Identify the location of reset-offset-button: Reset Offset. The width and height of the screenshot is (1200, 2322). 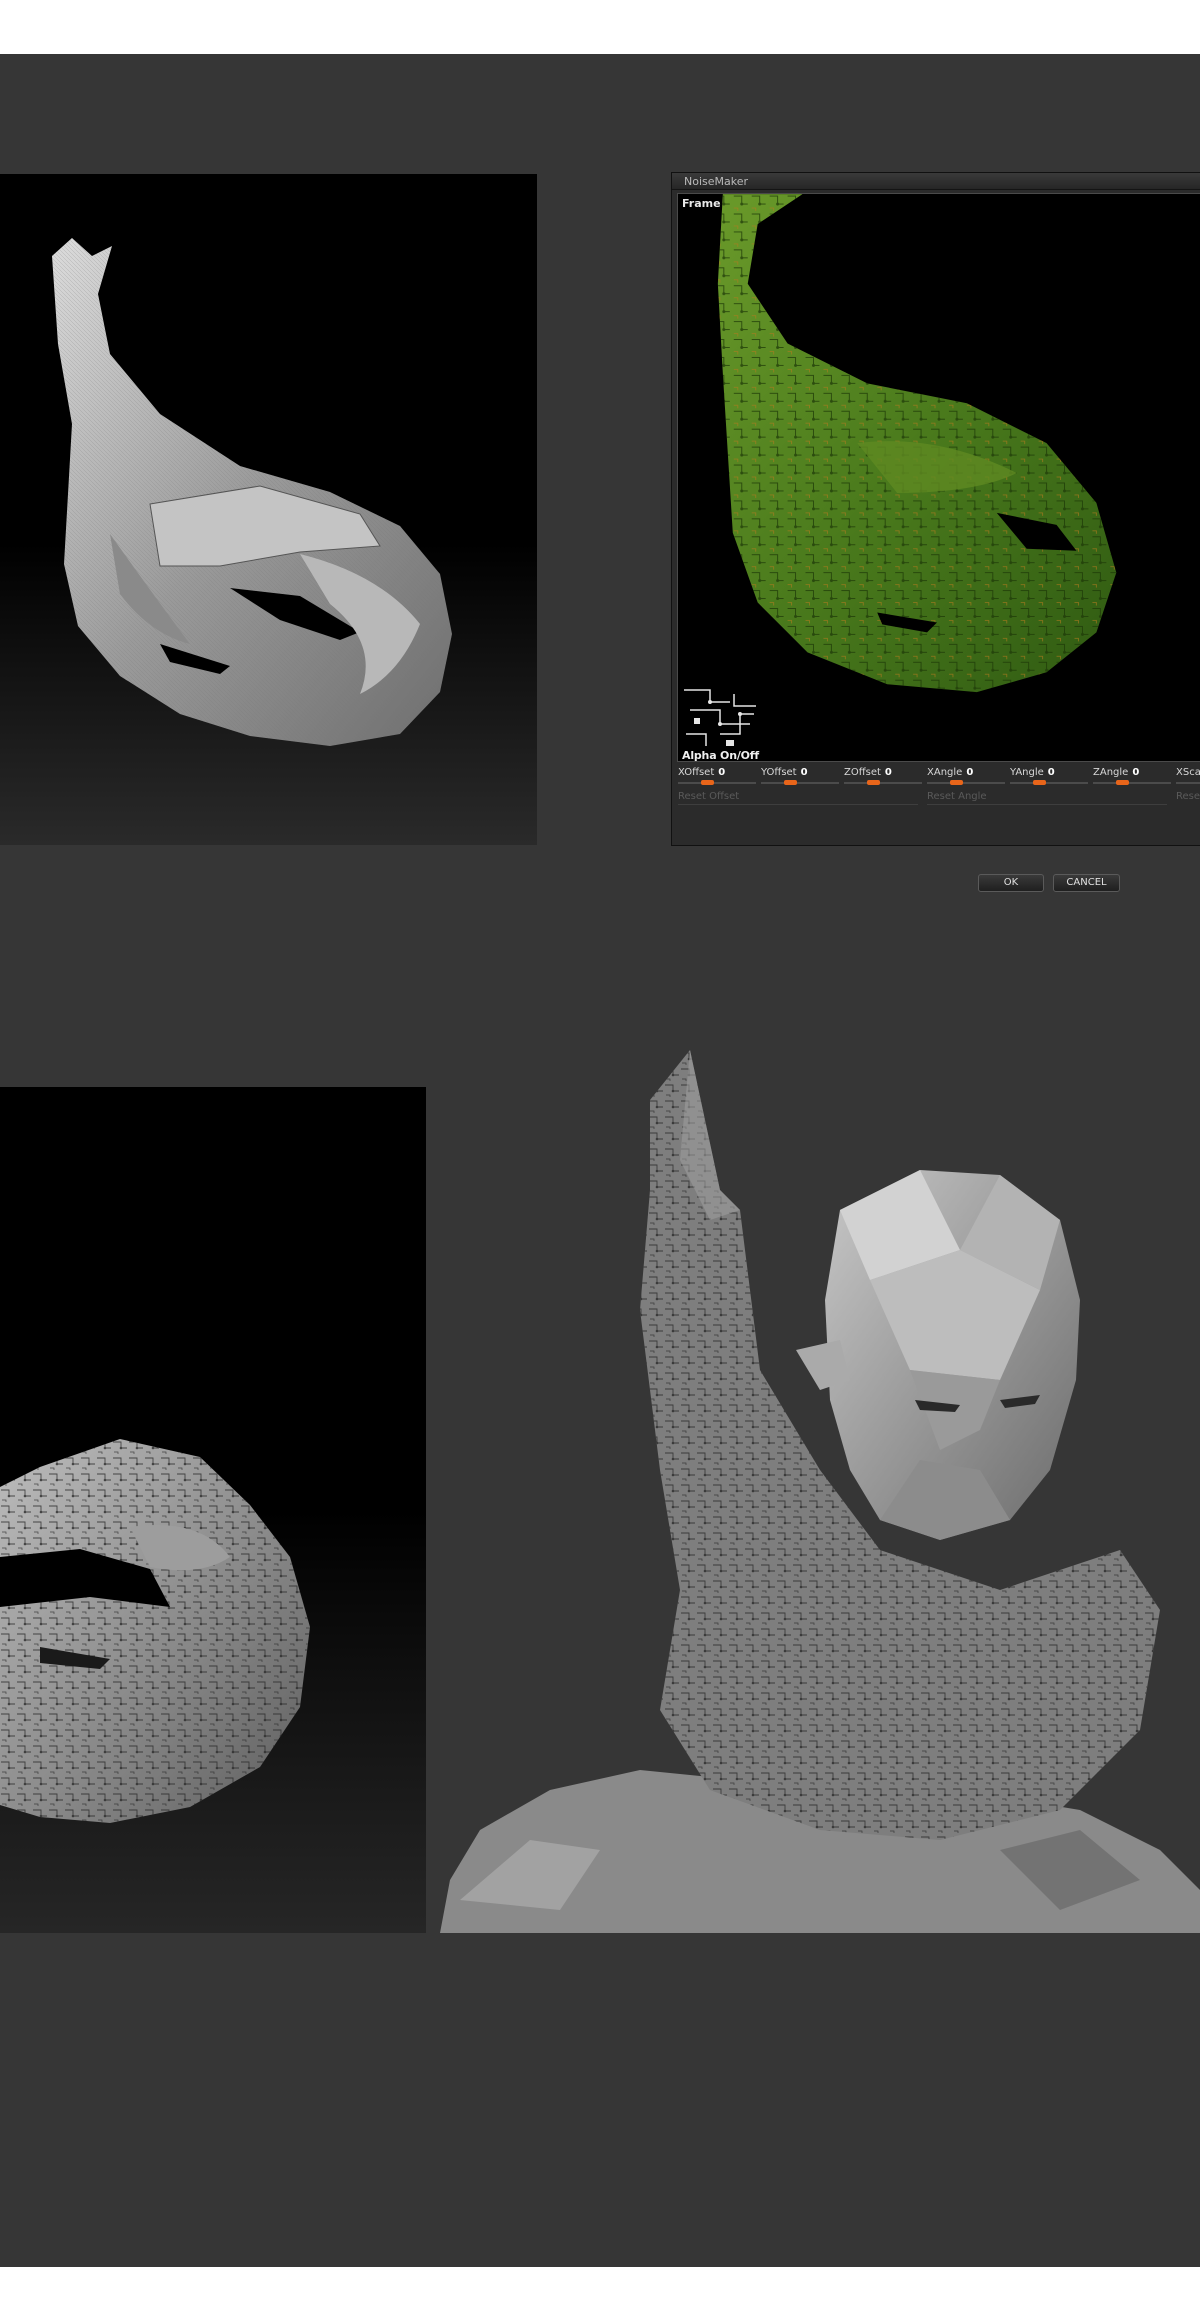
(708, 796).